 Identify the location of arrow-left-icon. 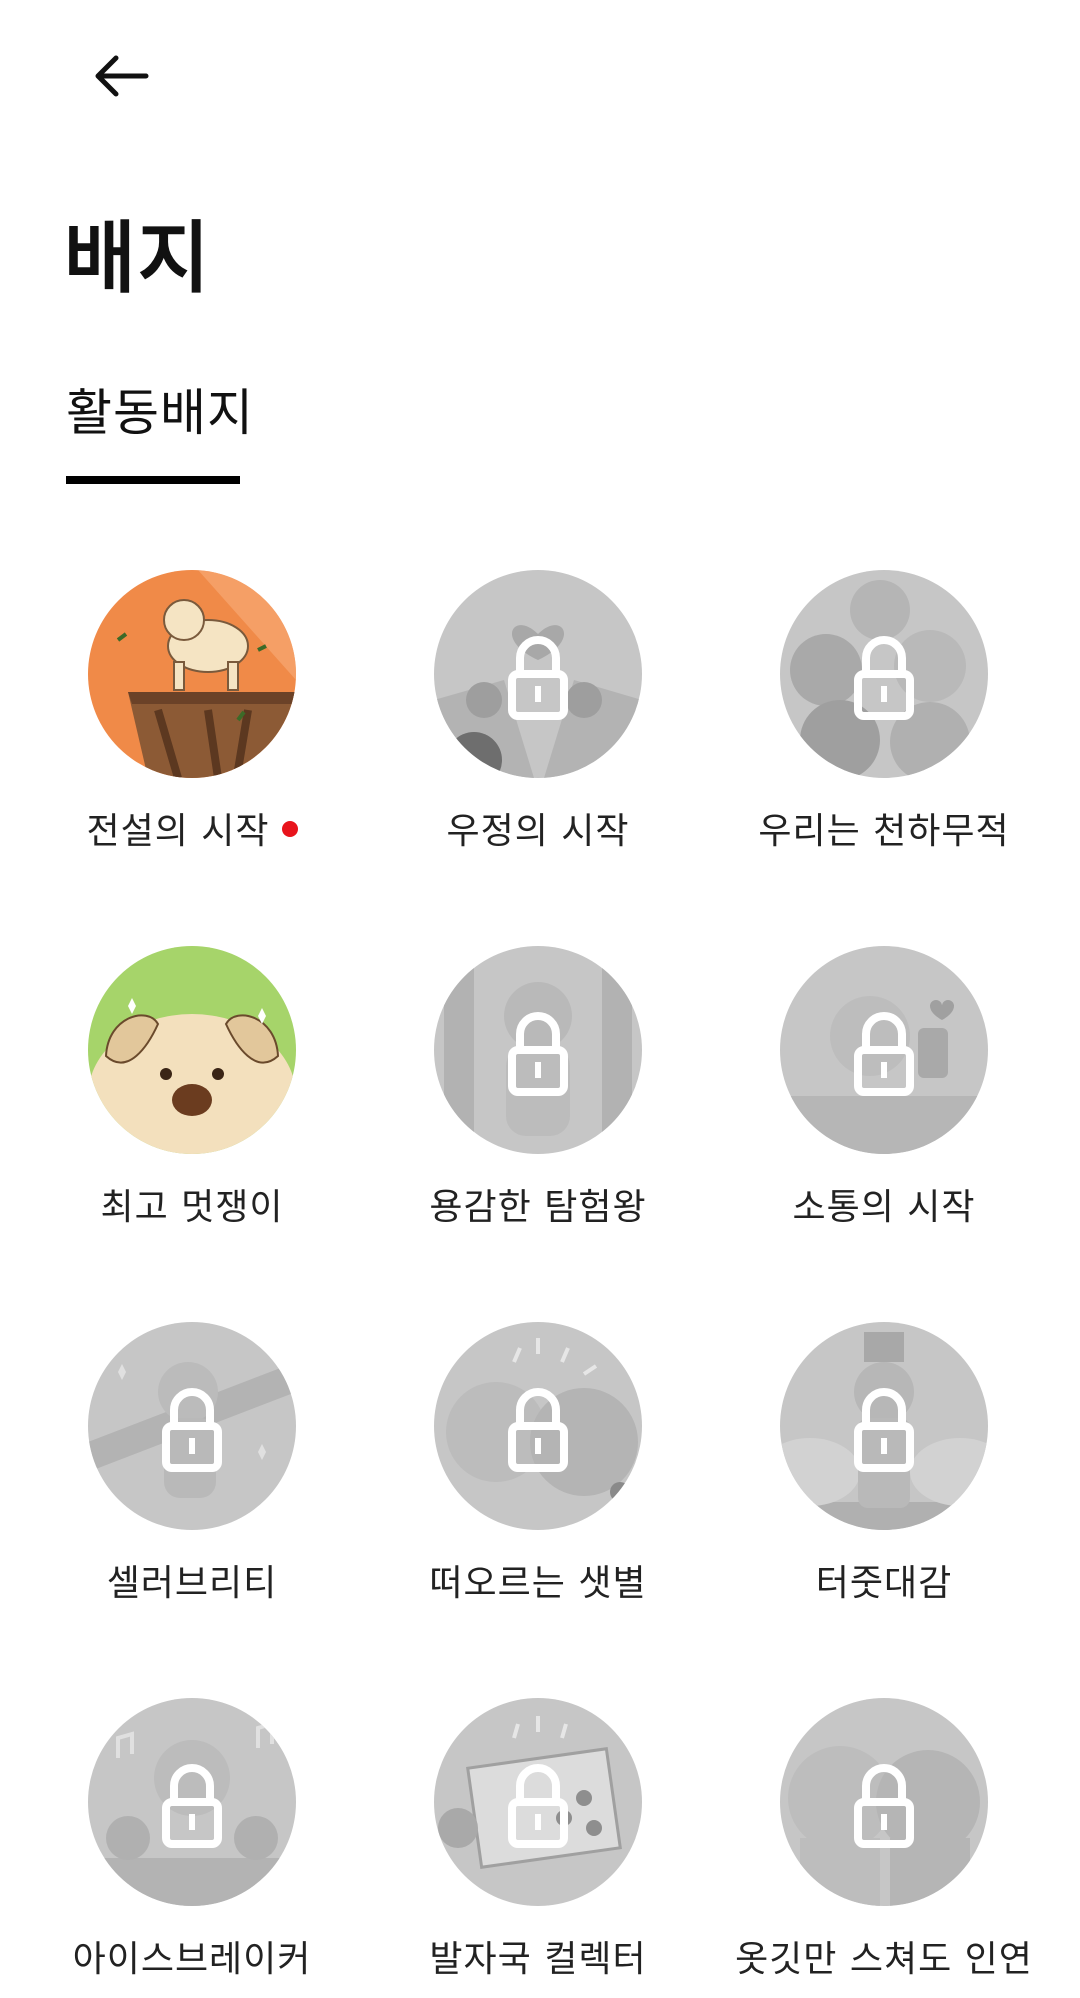
(122, 76).